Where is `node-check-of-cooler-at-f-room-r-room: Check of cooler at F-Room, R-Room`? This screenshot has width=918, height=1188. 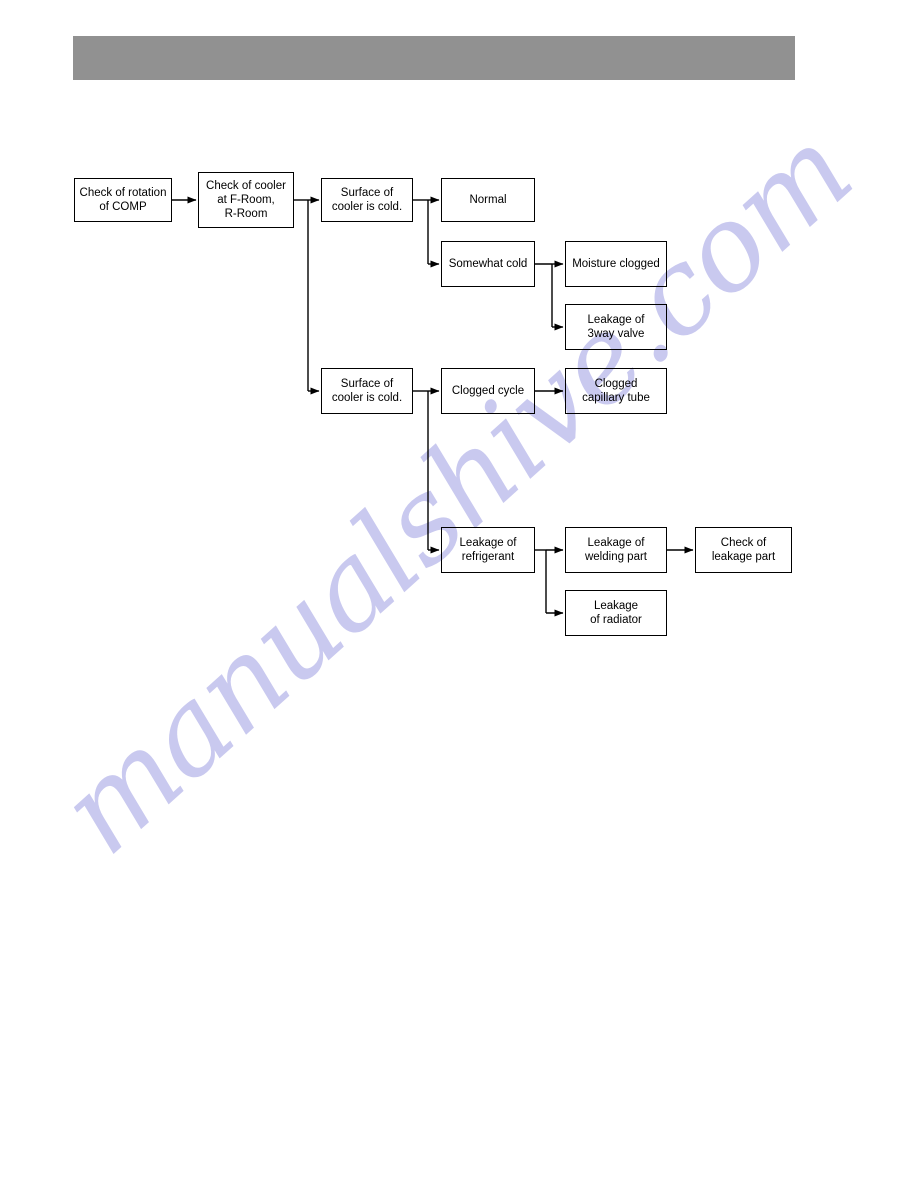
node-check-of-cooler-at-f-room-r-room: Check of cooler at F-Room, R-Room is located at coordinates (246, 200).